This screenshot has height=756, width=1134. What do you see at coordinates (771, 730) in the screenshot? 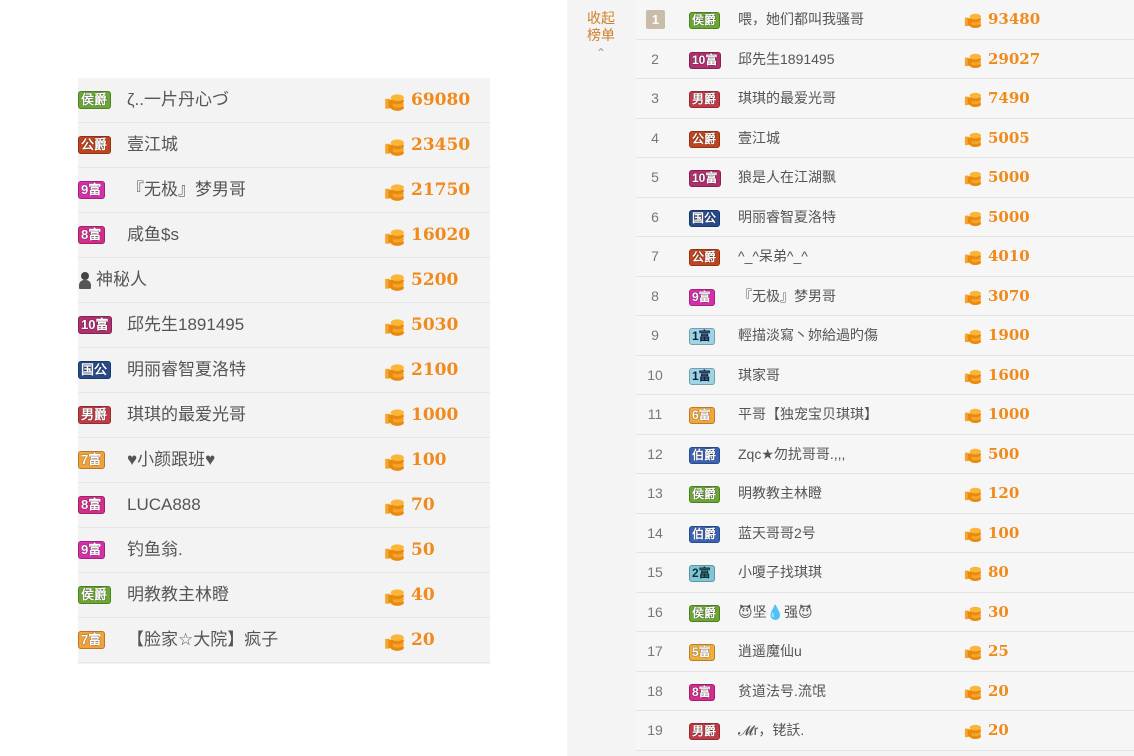
I see `user-name: 𝓜r，铑訞.` at bounding box center [771, 730].